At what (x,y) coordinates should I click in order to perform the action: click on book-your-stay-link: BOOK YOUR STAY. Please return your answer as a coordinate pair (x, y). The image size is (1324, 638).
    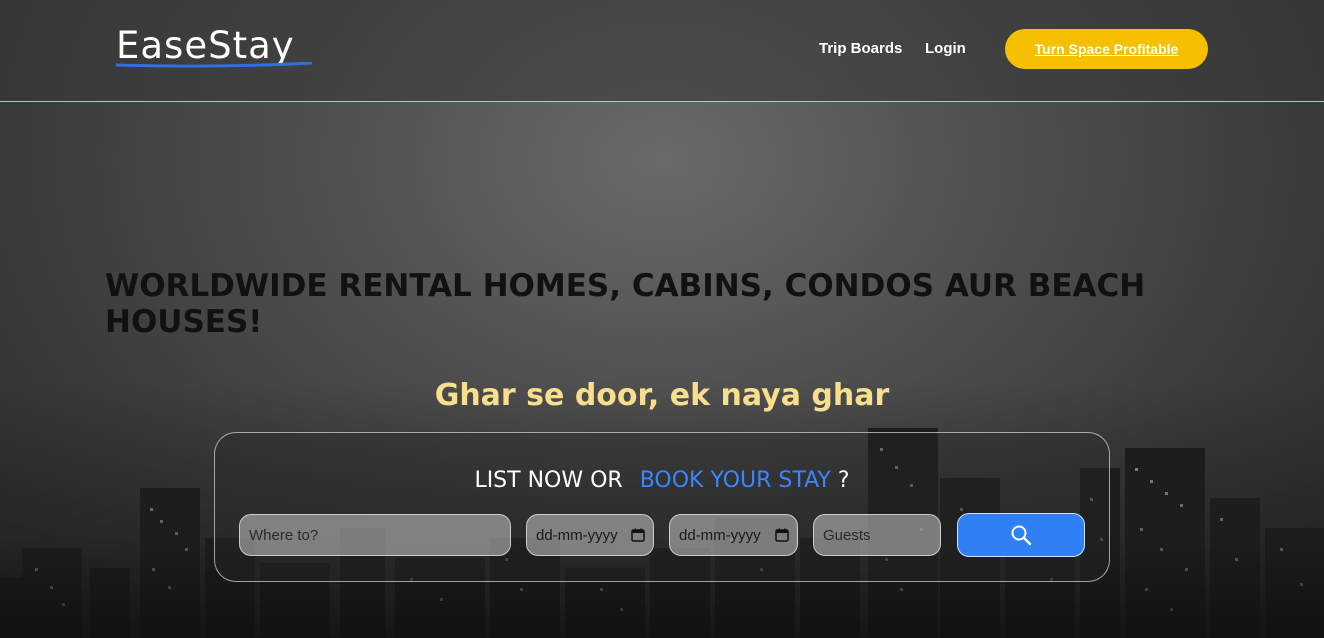
    Looking at the image, I should click on (735, 480).